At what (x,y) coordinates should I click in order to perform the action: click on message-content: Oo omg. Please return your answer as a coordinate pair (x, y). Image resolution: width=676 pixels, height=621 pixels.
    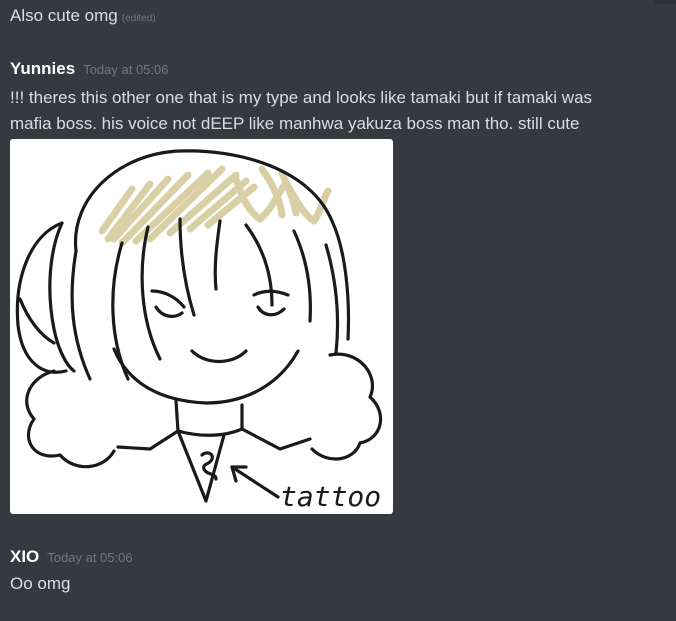
    Looking at the image, I should click on (40, 584).